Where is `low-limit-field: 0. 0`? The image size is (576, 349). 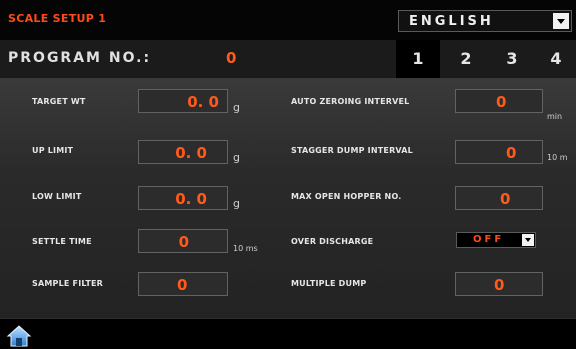
low-limit-field: 0. 0 is located at coordinates (183, 198).